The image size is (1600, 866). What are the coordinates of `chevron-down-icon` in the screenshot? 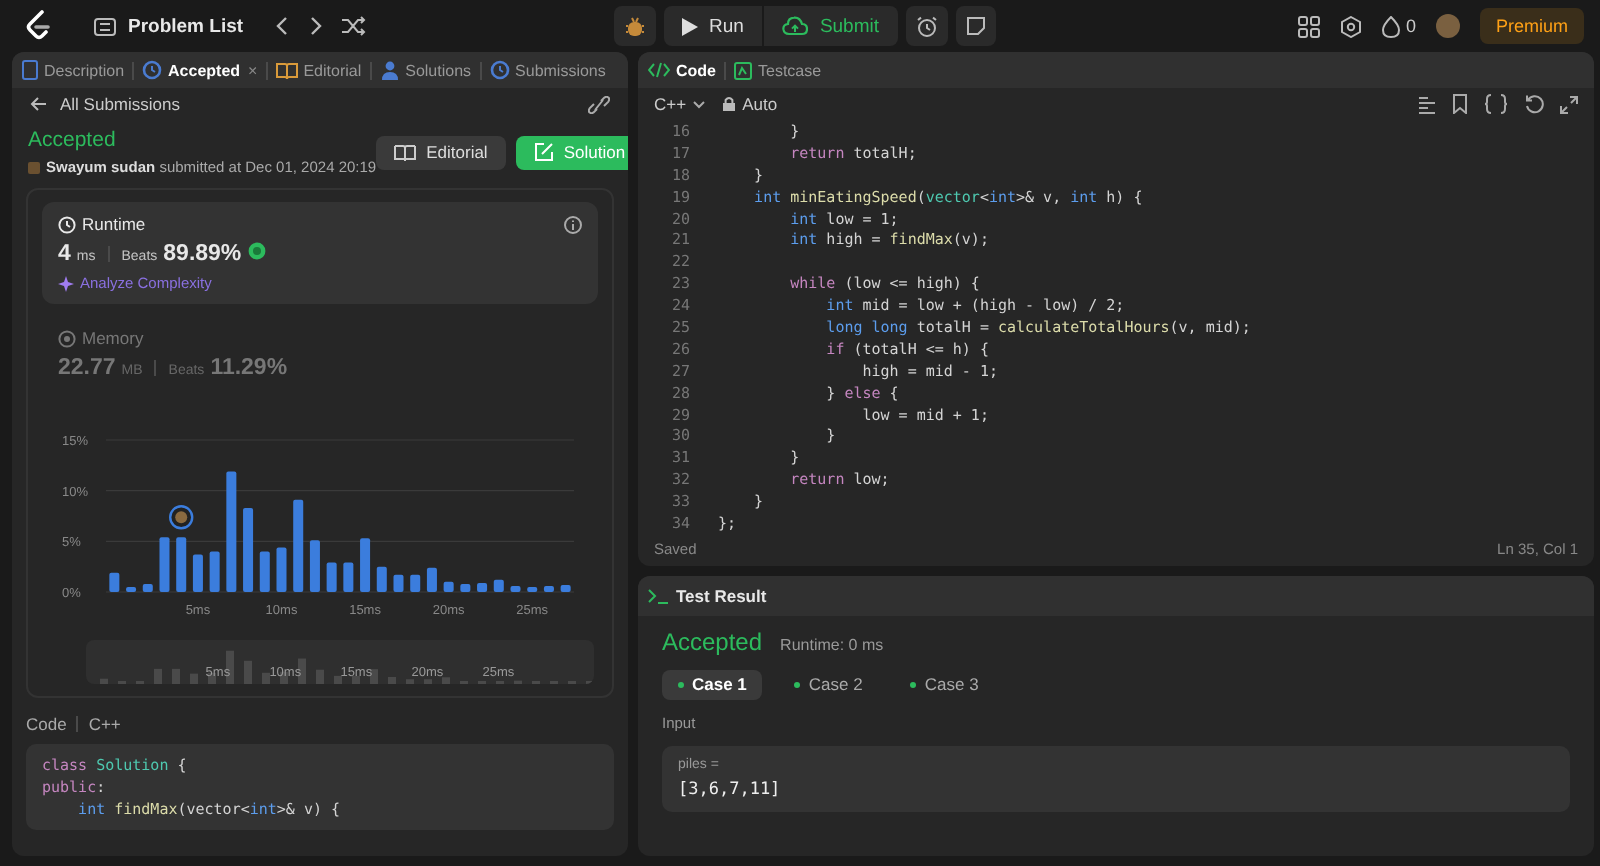 It's located at (699, 104).